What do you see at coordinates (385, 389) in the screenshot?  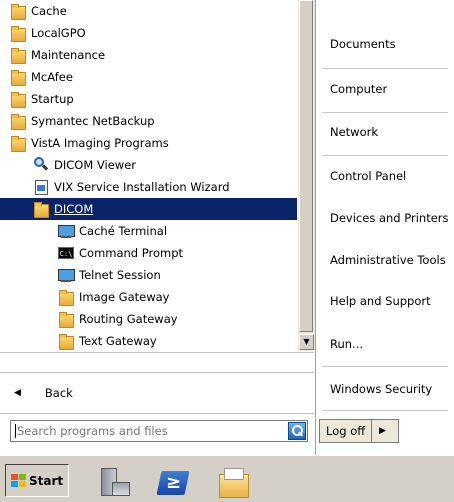 I see `right-item-windows-security: Windows Security` at bounding box center [385, 389].